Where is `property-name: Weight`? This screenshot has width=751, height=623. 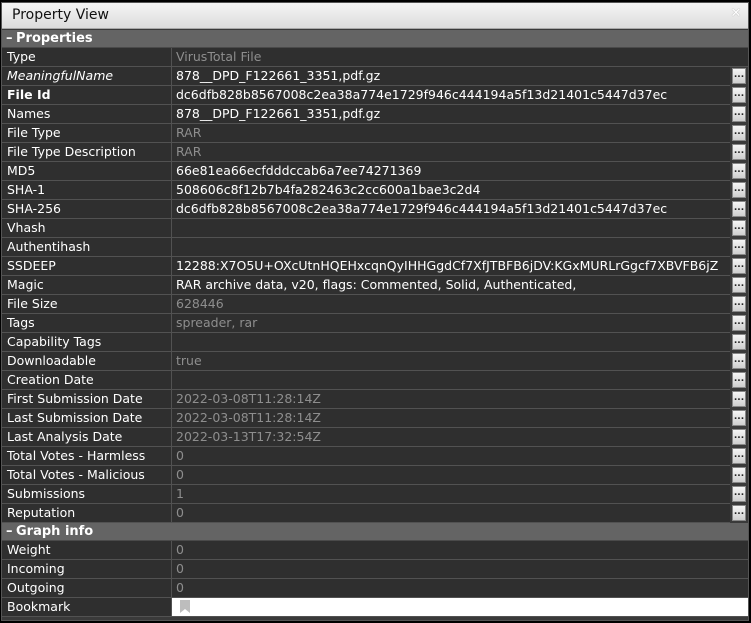 property-name: Weight is located at coordinates (87, 550).